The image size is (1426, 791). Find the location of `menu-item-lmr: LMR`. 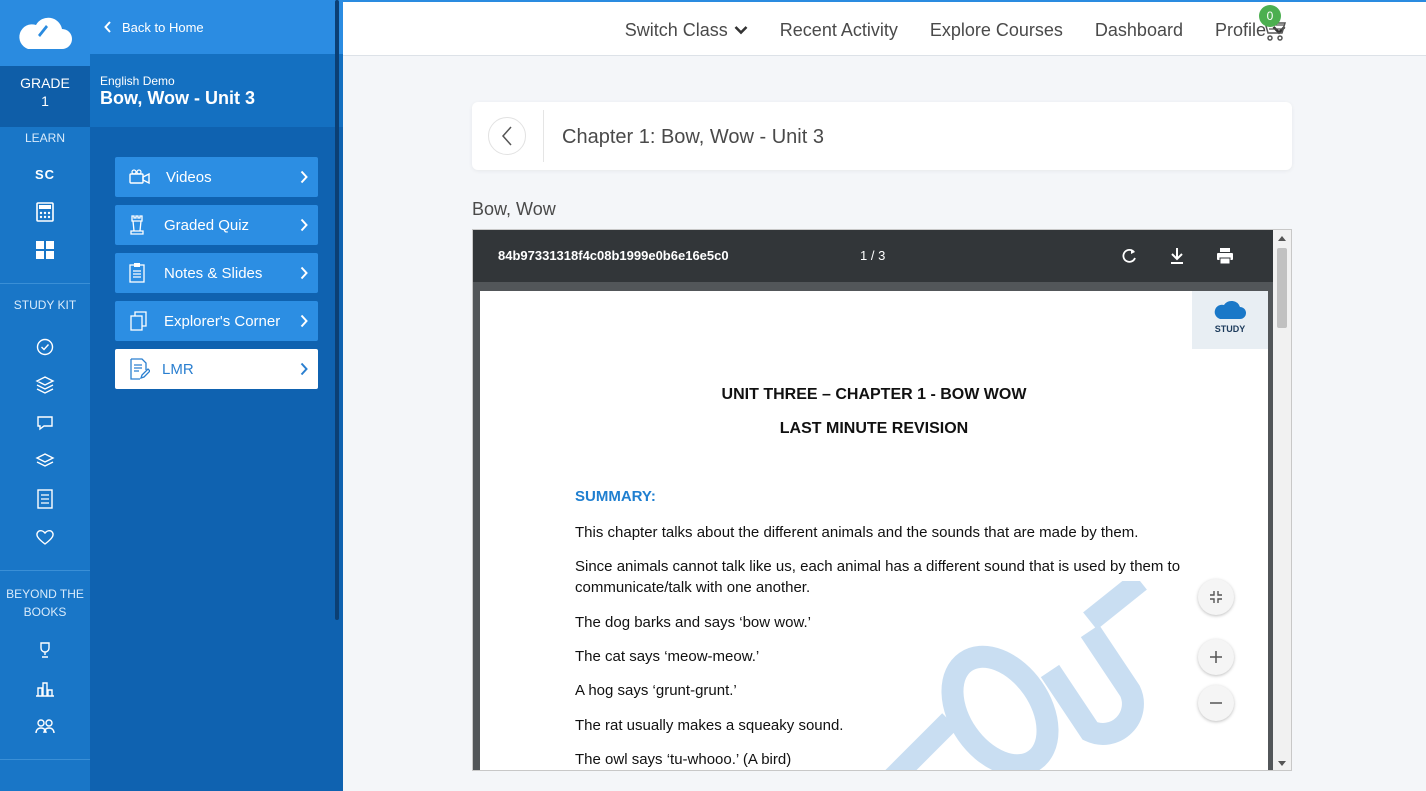

menu-item-lmr: LMR is located at coordinates (216, 369).